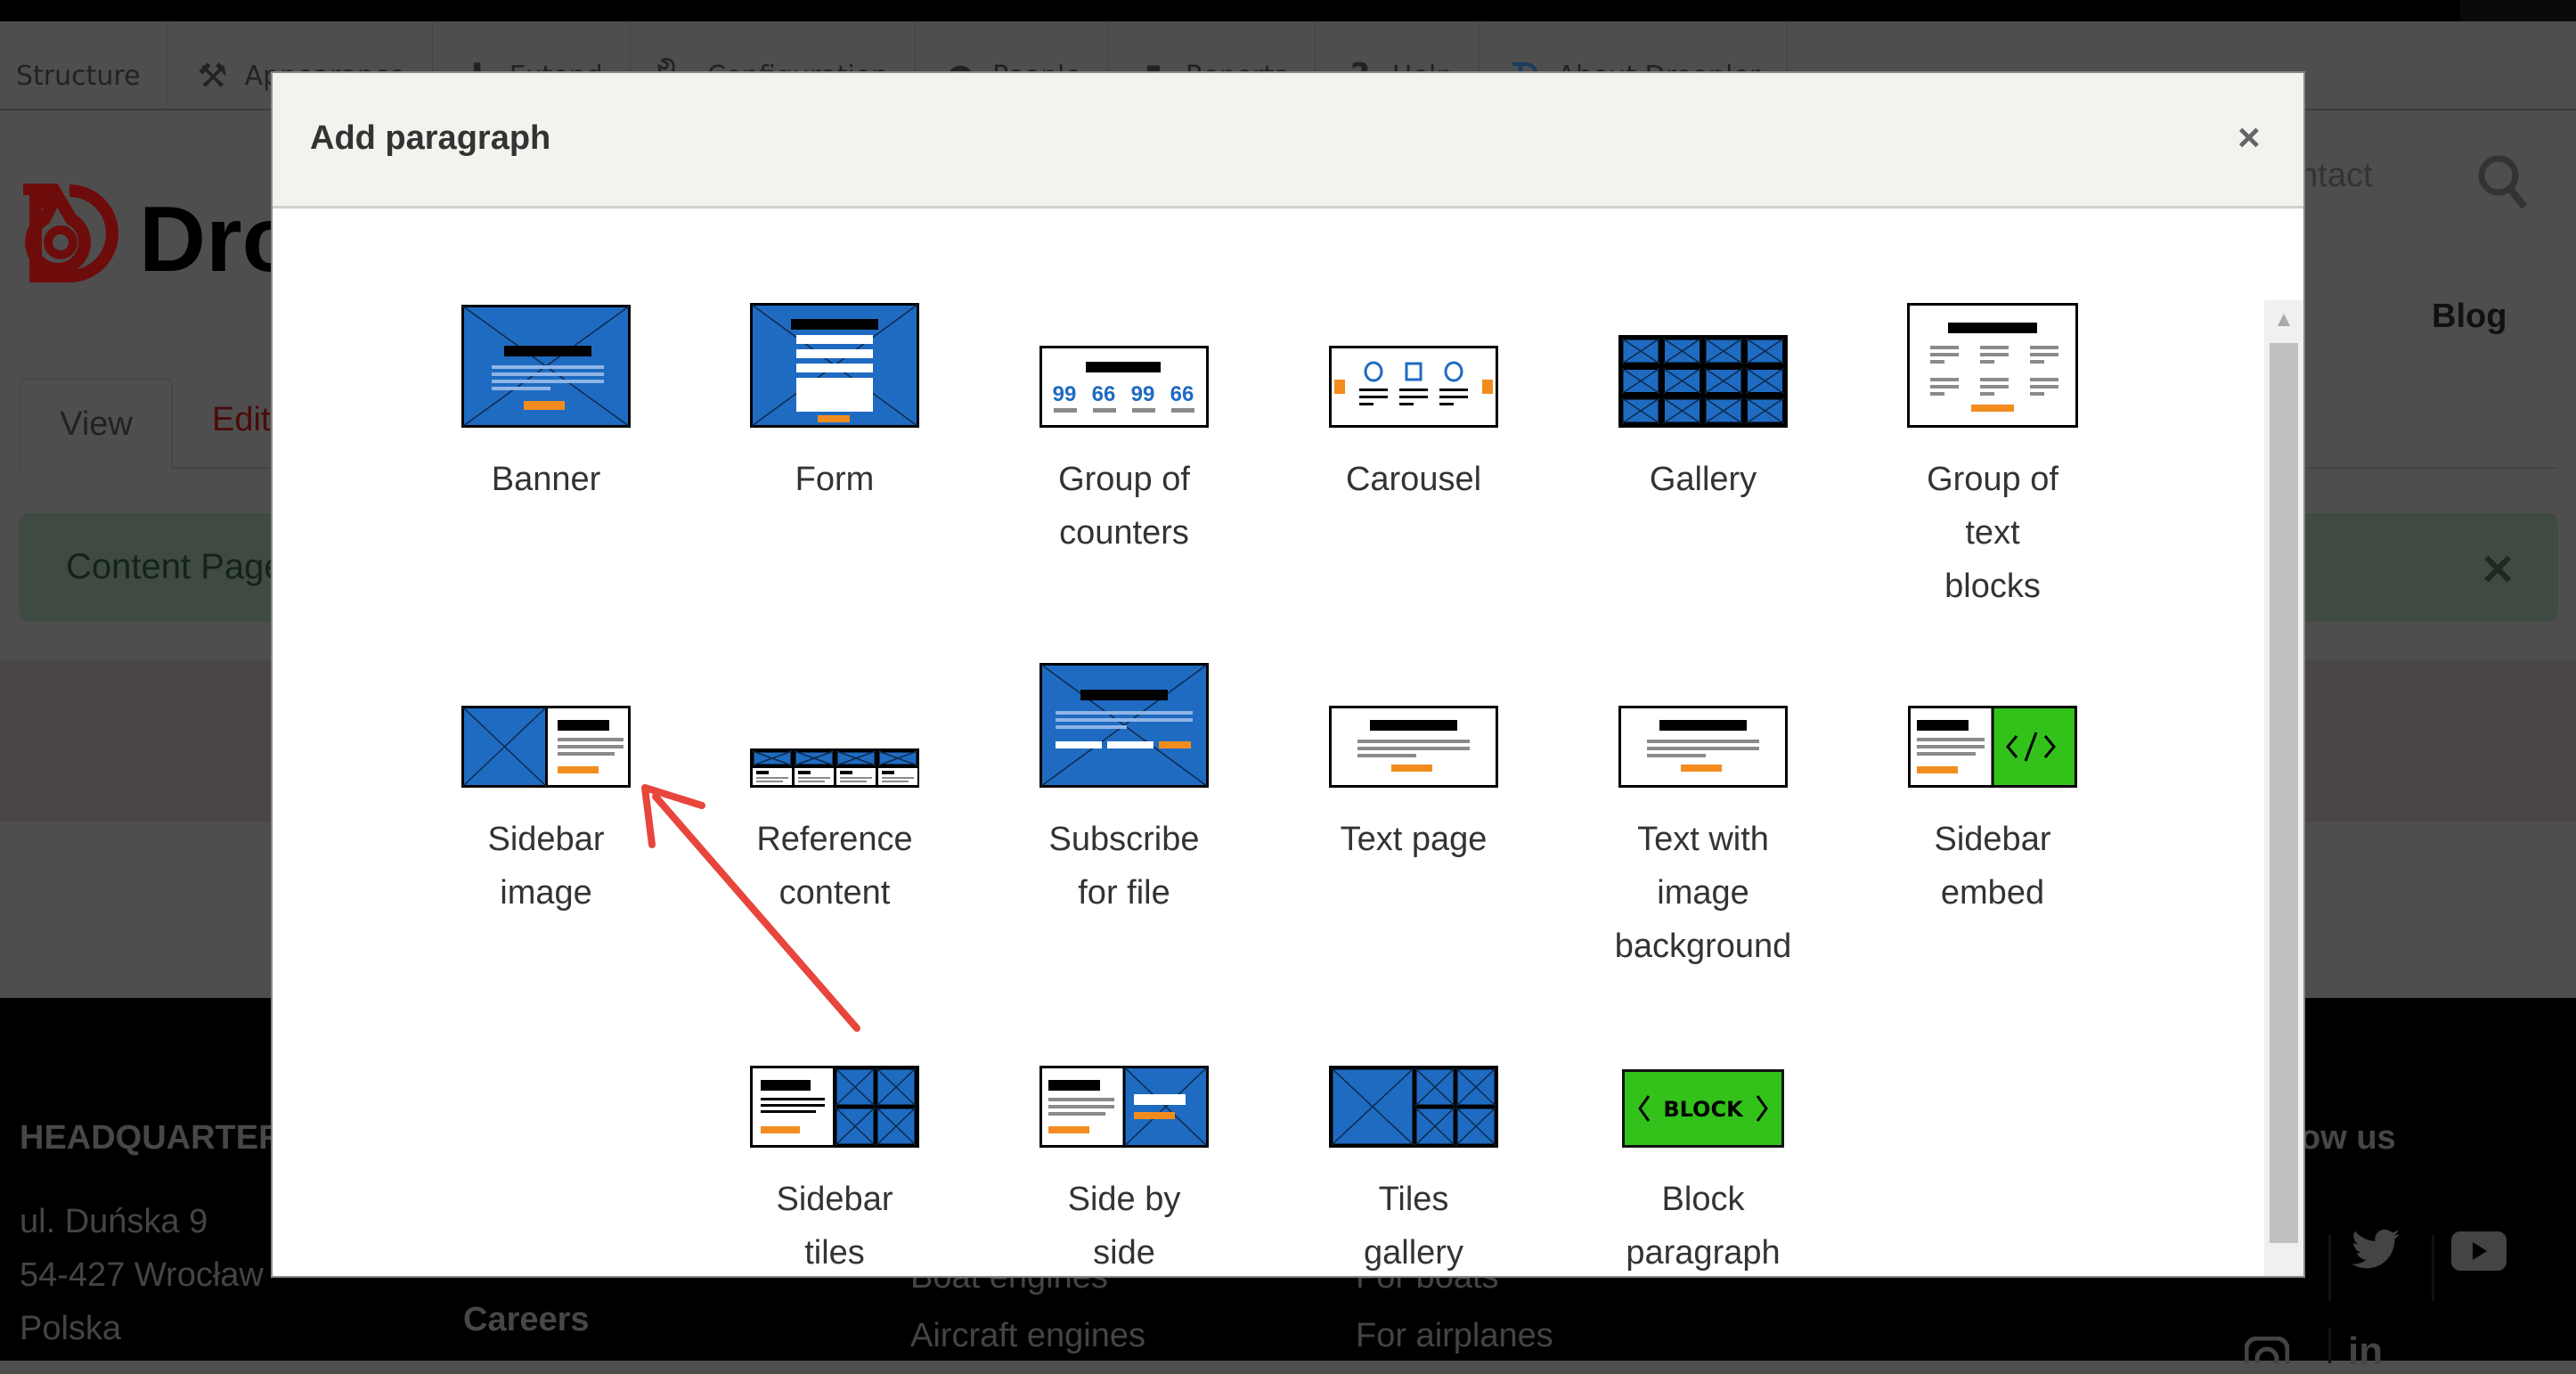 The height and width of the screenshot is (1374, 2576). Describe the element at coordinates (1993, 366) in the screenshot. I see `textblocks-thumbnail-icon` at that location.